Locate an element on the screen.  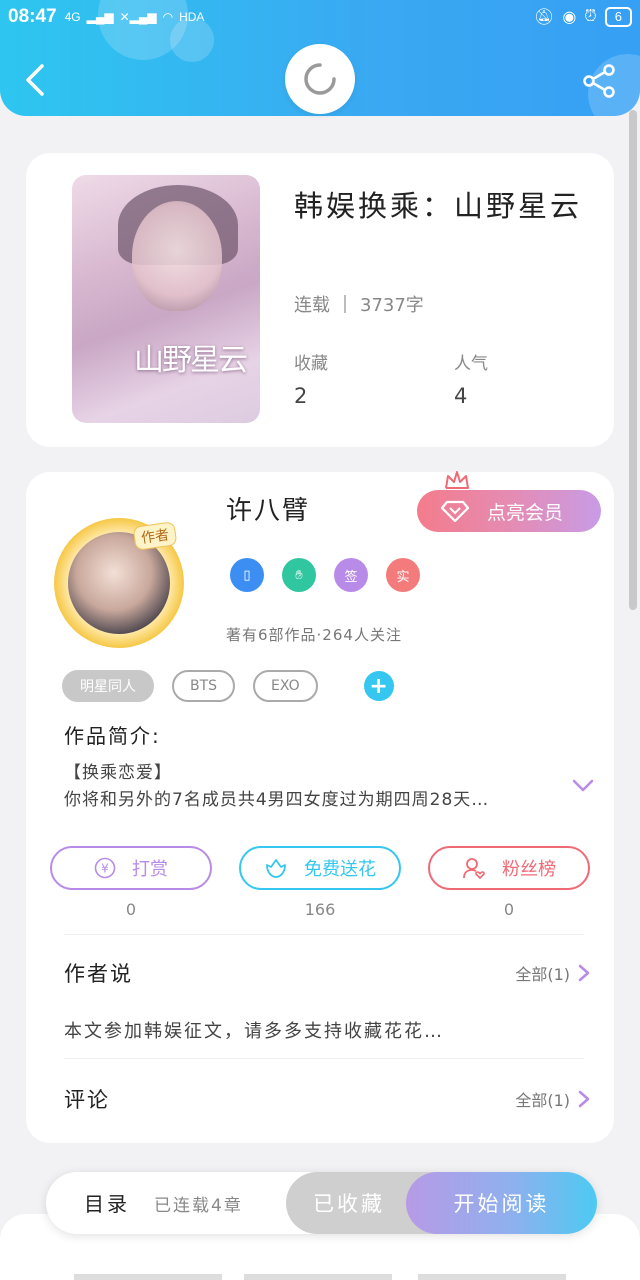
book-cover: 山野星云 is located at coordinates (166, 299).